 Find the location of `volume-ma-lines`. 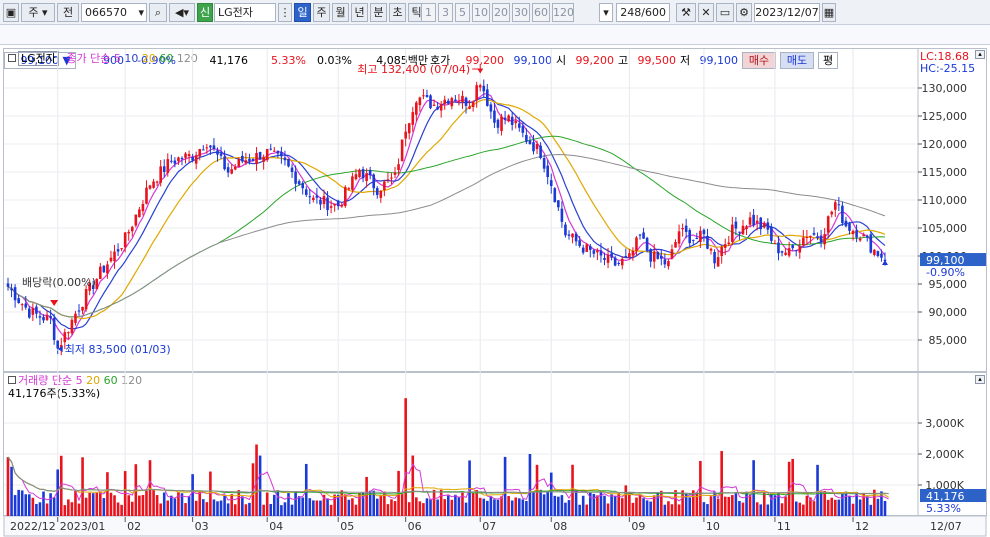

volume-ma-lines is located at coordinates (448, 479).